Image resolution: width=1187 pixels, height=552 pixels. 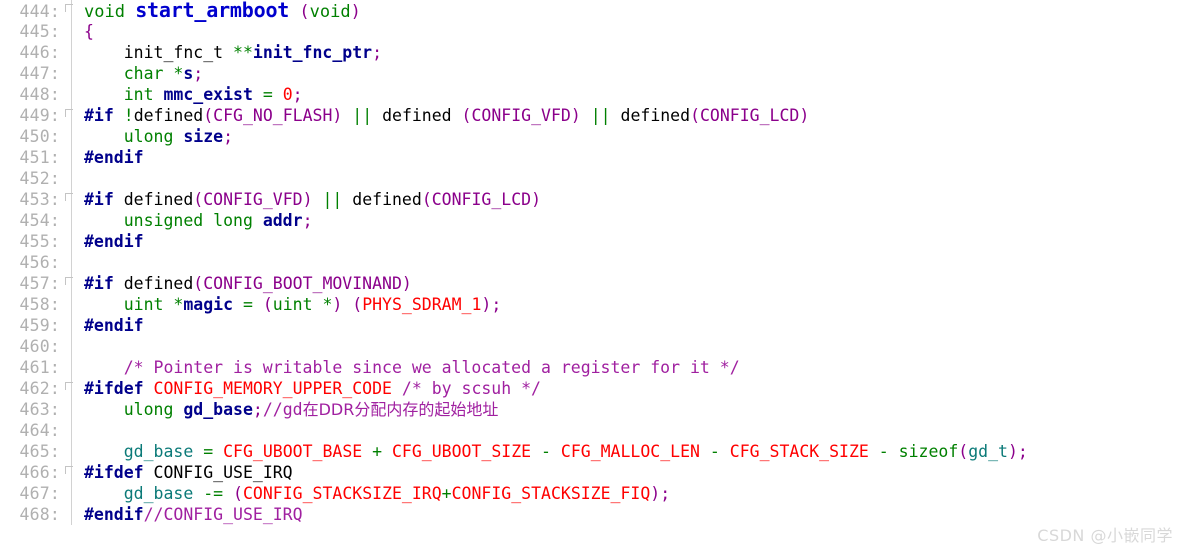 I want to click on code-line: 447: char *s;, so click(x=593, y=73).